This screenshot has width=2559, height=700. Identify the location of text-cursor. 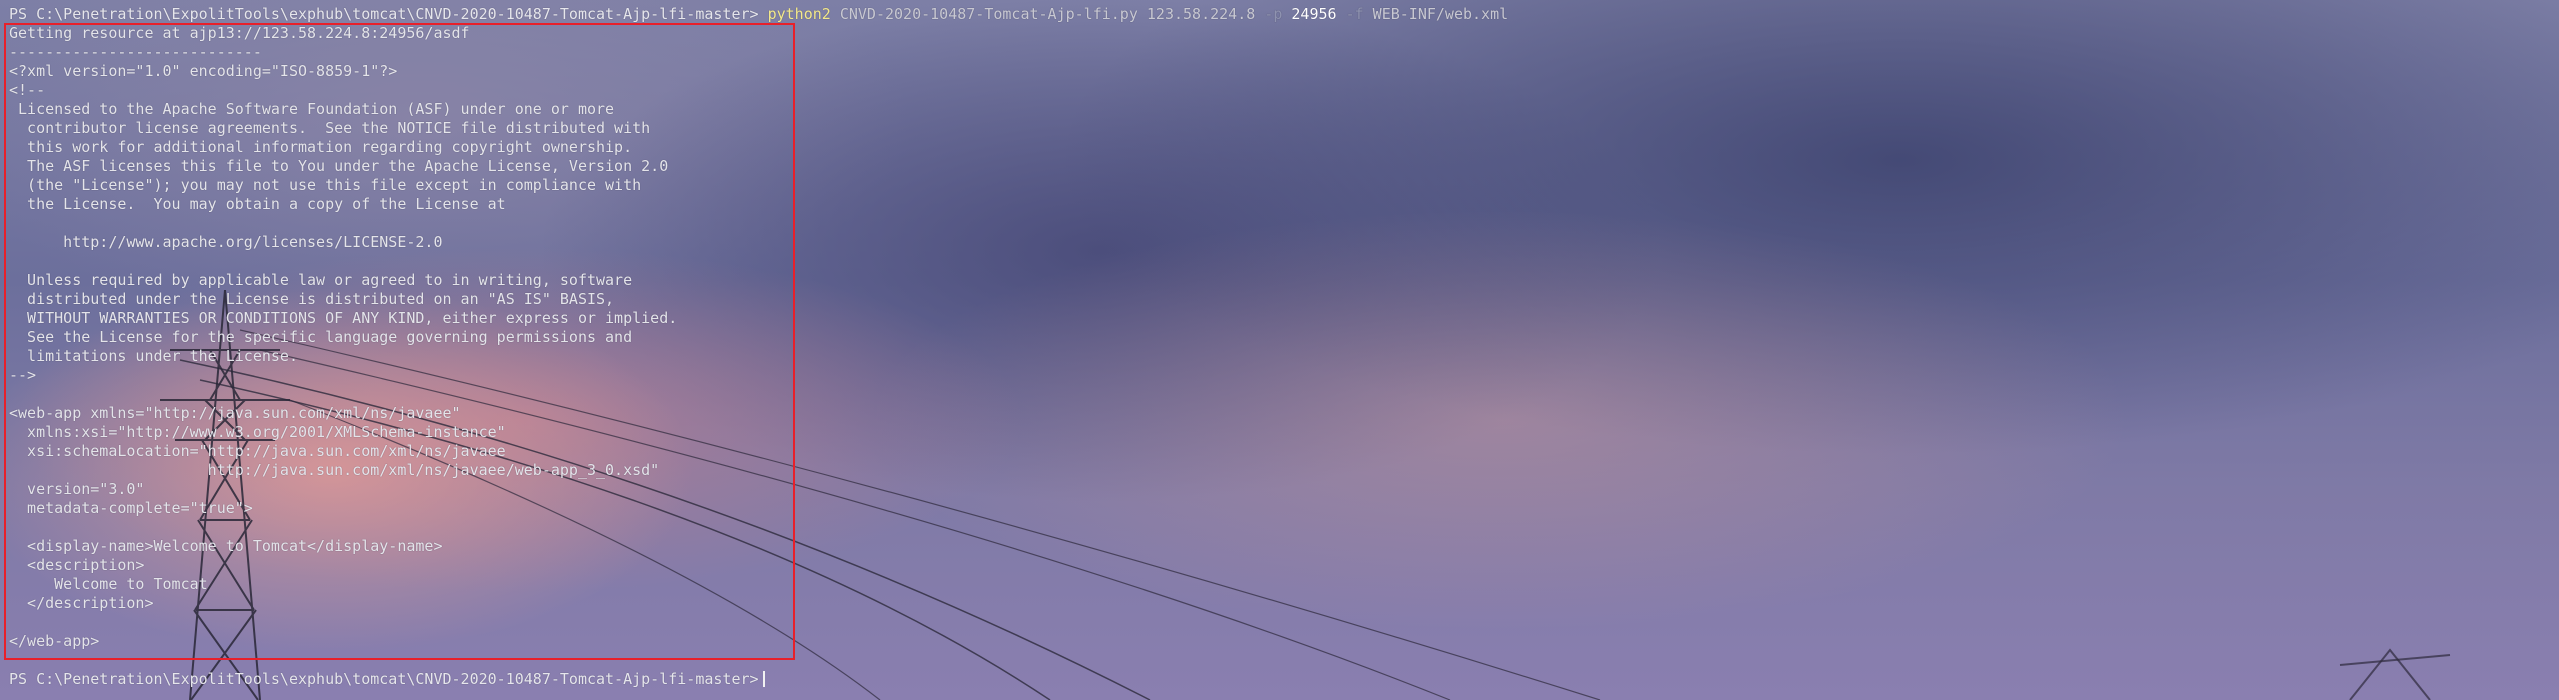
(763, 679).